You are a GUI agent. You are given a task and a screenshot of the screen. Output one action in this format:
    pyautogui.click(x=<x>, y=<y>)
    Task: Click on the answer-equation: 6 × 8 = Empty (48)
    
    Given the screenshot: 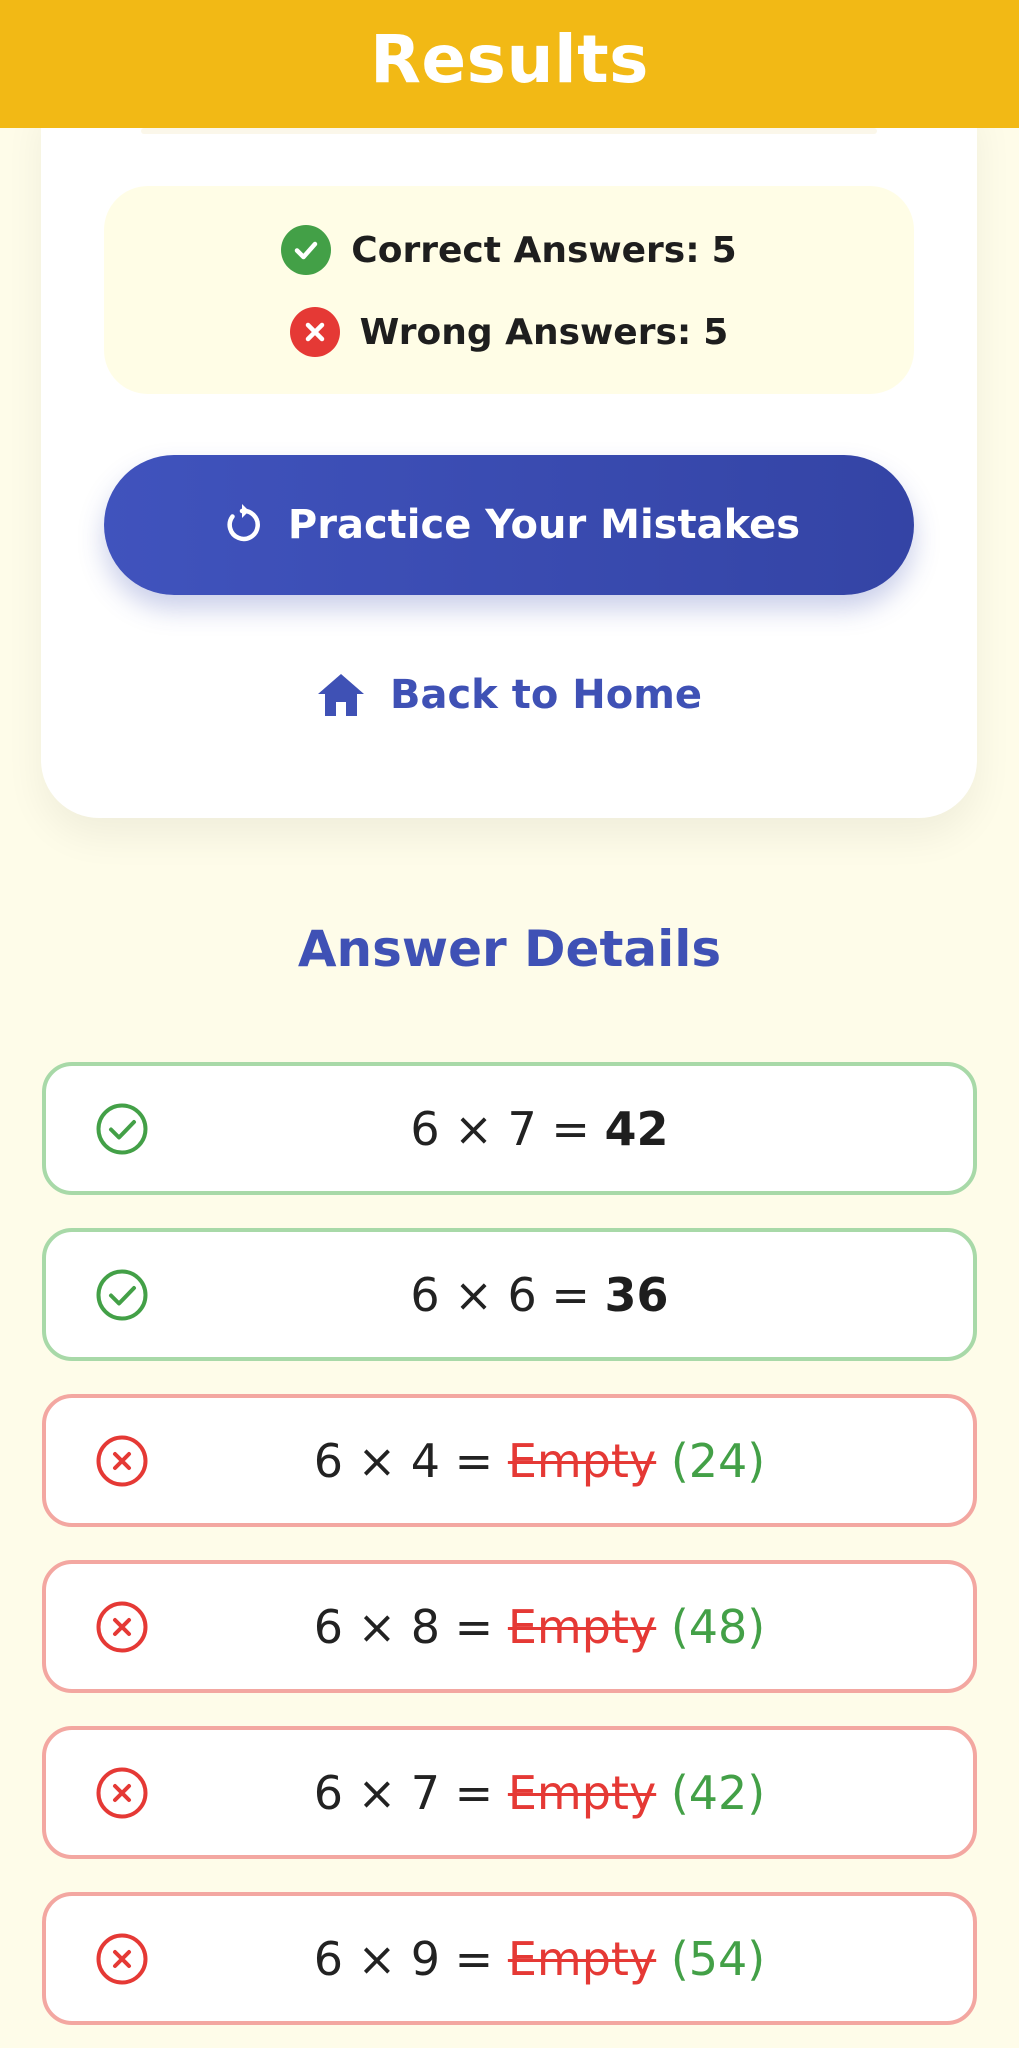 What is the action you would take?
    pyautogui.click(x=509, y=1627)
    